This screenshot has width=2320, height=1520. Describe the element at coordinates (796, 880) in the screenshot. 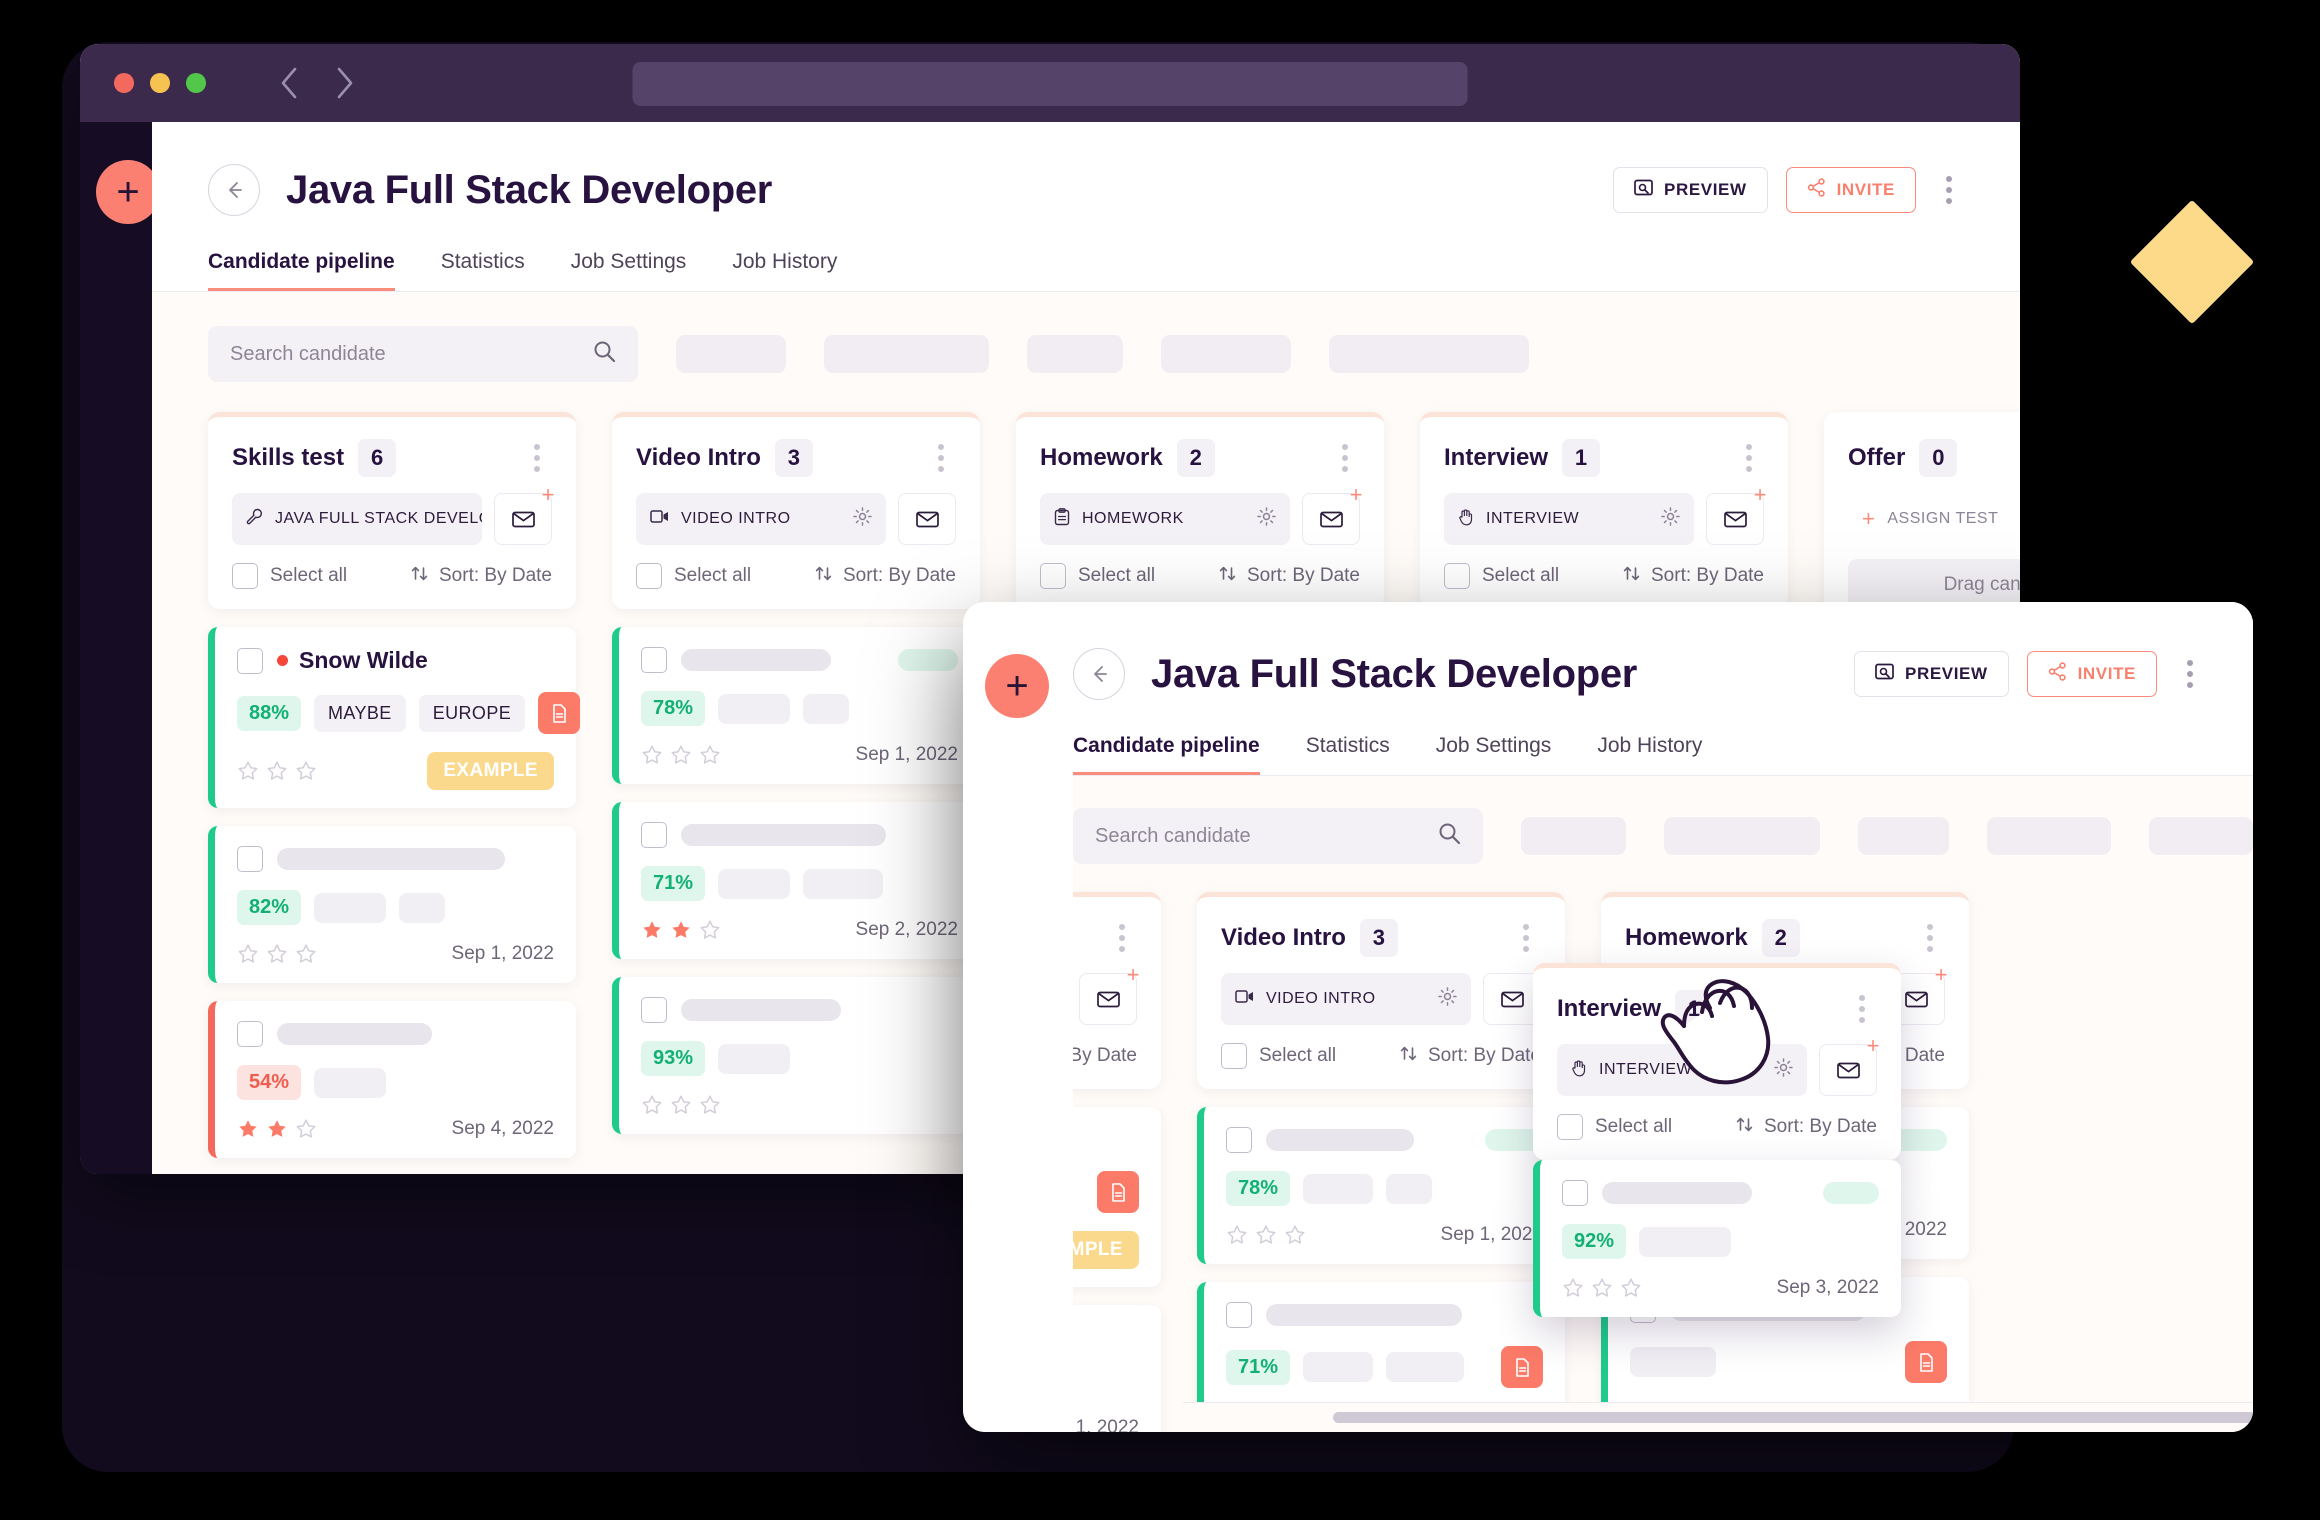

I see `candidate-card: 71% Sep 2, 2022` at that location.